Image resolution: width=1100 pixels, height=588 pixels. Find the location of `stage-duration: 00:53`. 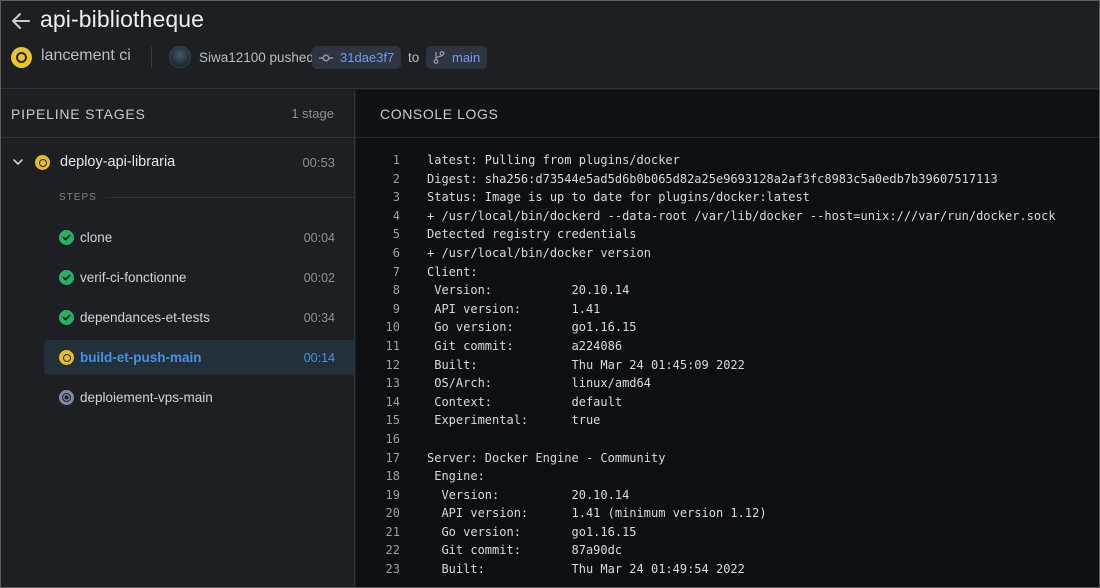

stage-duration: 00:53 is located at coordinates (318, 162).